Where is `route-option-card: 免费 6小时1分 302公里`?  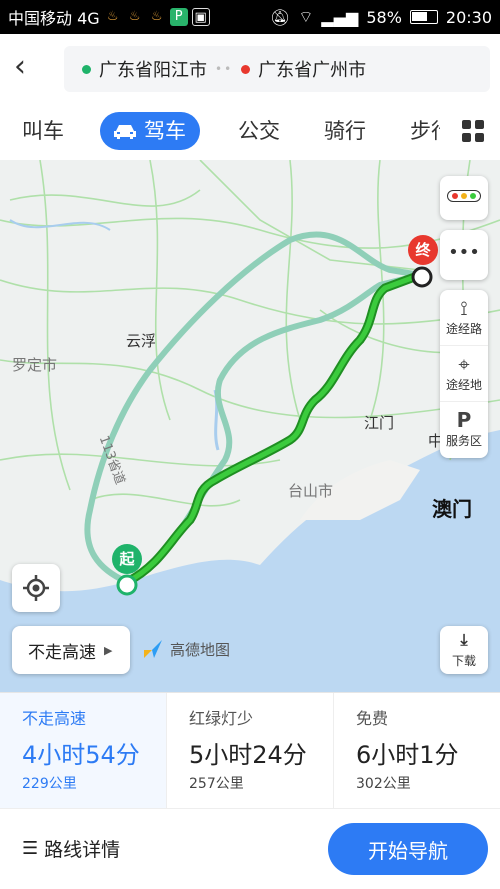 route-option-card: 免费 6小时1分 302公里 is located at coordinates (416, 750).